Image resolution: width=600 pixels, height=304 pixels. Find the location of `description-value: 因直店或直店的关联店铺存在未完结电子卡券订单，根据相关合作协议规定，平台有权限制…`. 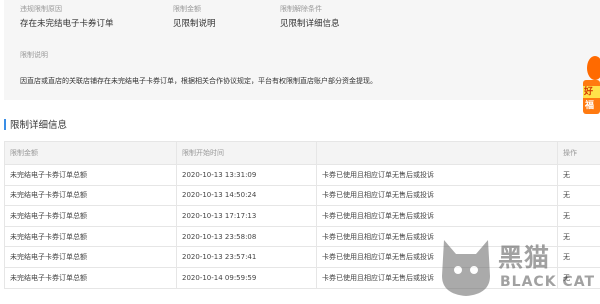

description-value: 因直店或直店的关联店铺存在未完结电子卡券订单，根据相关合作协议规定，平台有权限制… is located at coordinates (198, 81).